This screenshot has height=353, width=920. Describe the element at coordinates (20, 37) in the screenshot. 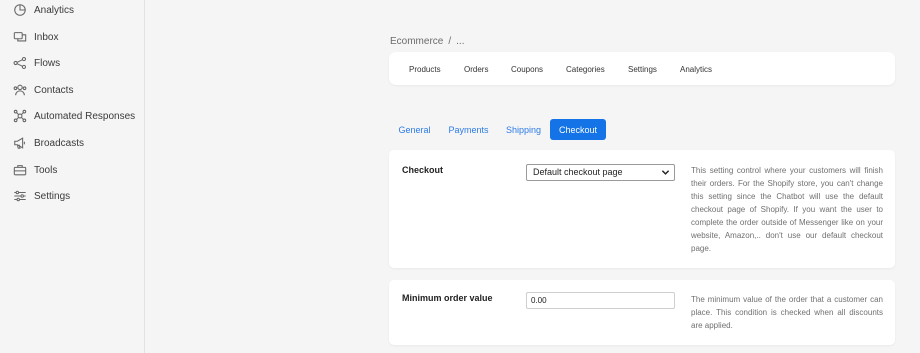

I see `inbox-icon` at that location.